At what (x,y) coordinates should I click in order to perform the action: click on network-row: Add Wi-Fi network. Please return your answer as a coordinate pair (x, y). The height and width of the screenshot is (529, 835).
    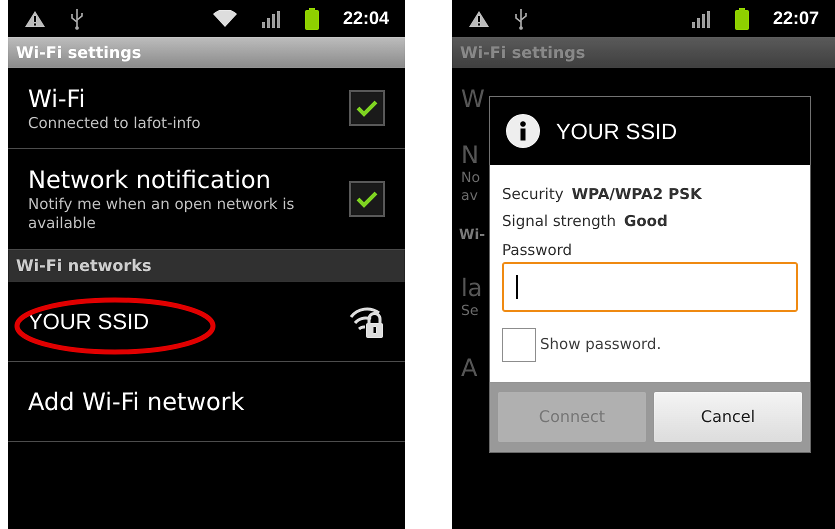
    Looking at the image, I should click on (206, 402).